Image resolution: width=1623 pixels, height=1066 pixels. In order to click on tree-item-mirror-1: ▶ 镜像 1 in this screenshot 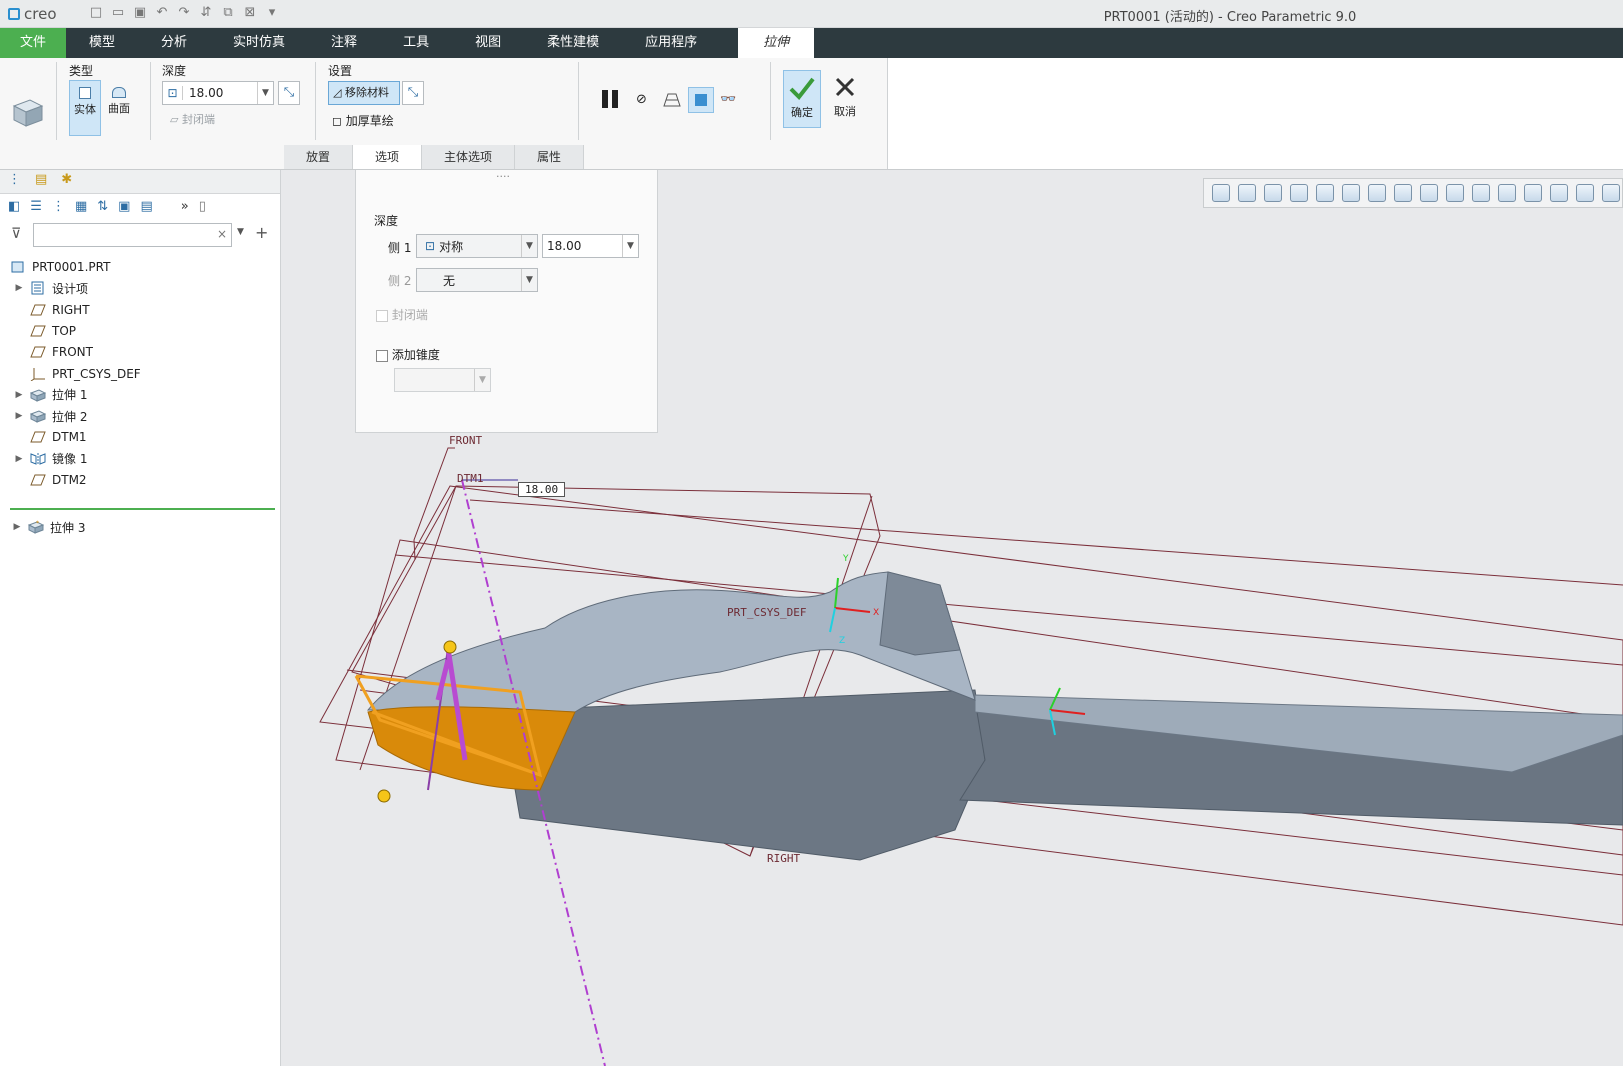, I will do `click(140, 459)`.